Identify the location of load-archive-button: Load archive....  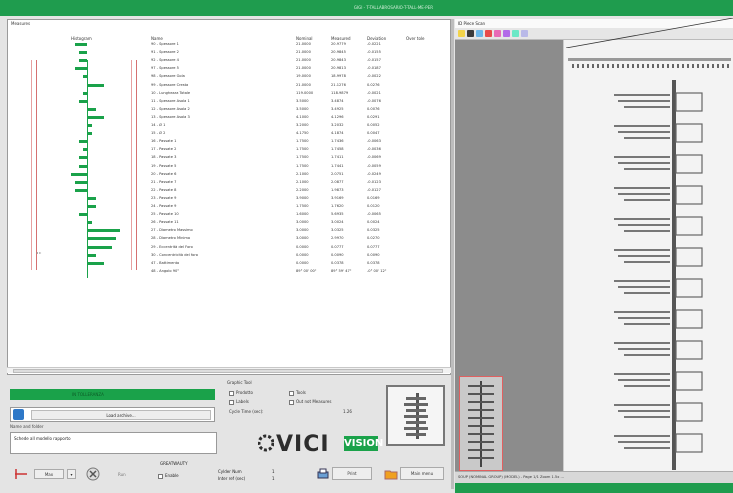
(121, 415).